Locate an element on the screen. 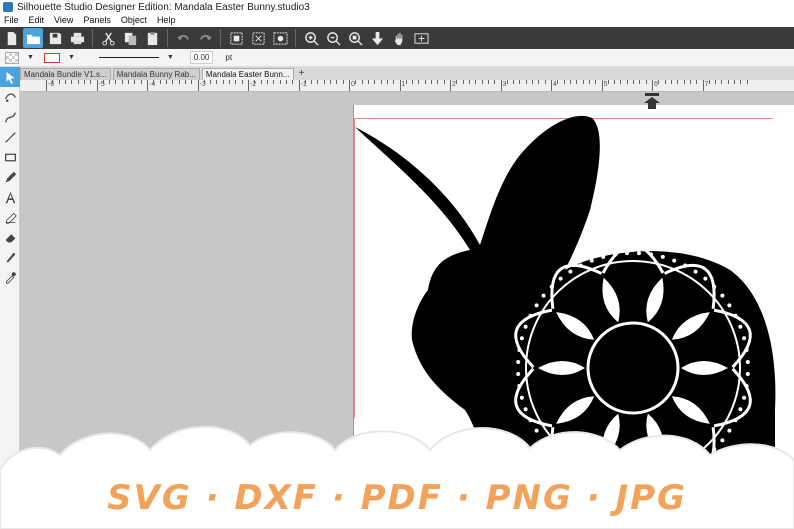  ungroup-icon is located at coordinates (258, 38).